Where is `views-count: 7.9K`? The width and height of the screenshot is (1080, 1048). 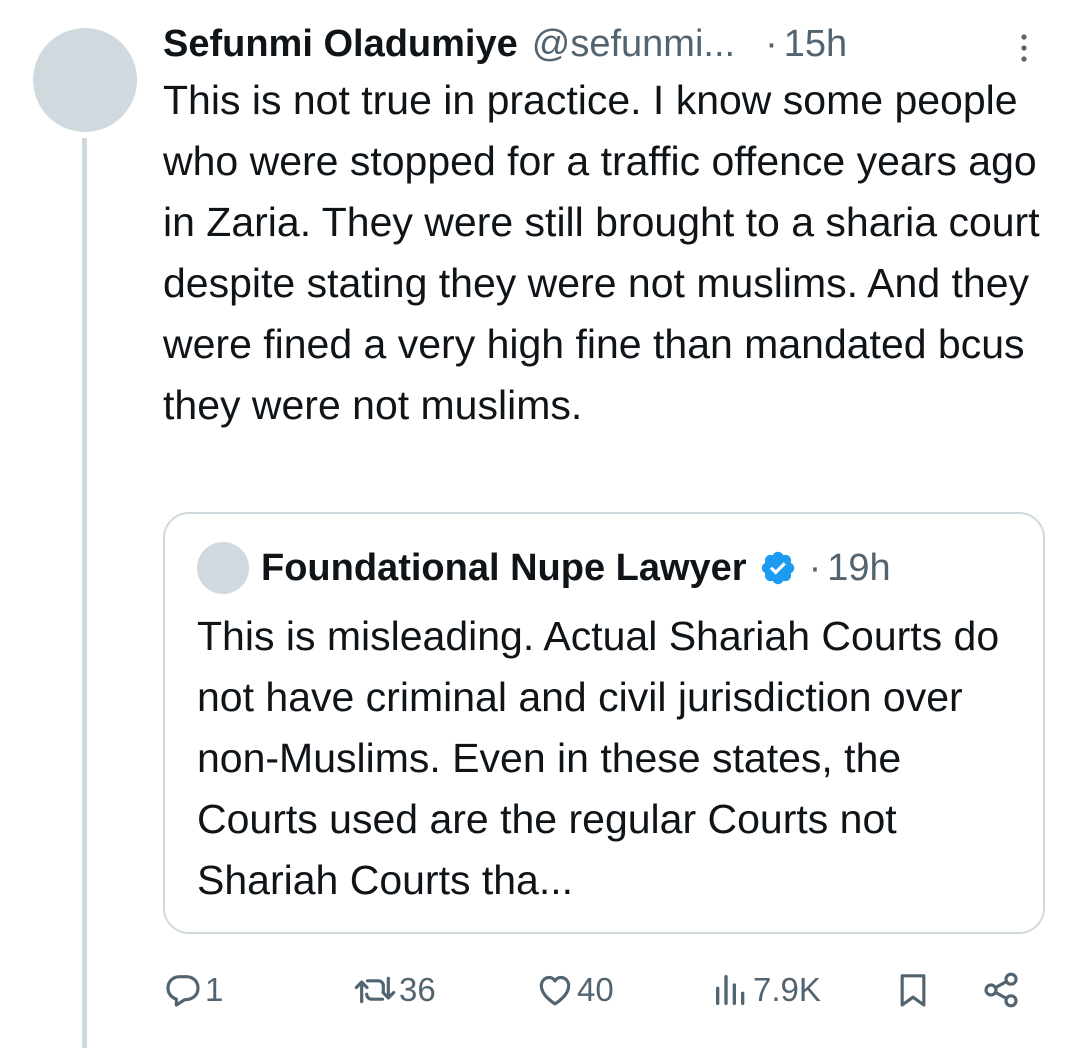 views-count: 7.9K is located at coordinates (787, 989).